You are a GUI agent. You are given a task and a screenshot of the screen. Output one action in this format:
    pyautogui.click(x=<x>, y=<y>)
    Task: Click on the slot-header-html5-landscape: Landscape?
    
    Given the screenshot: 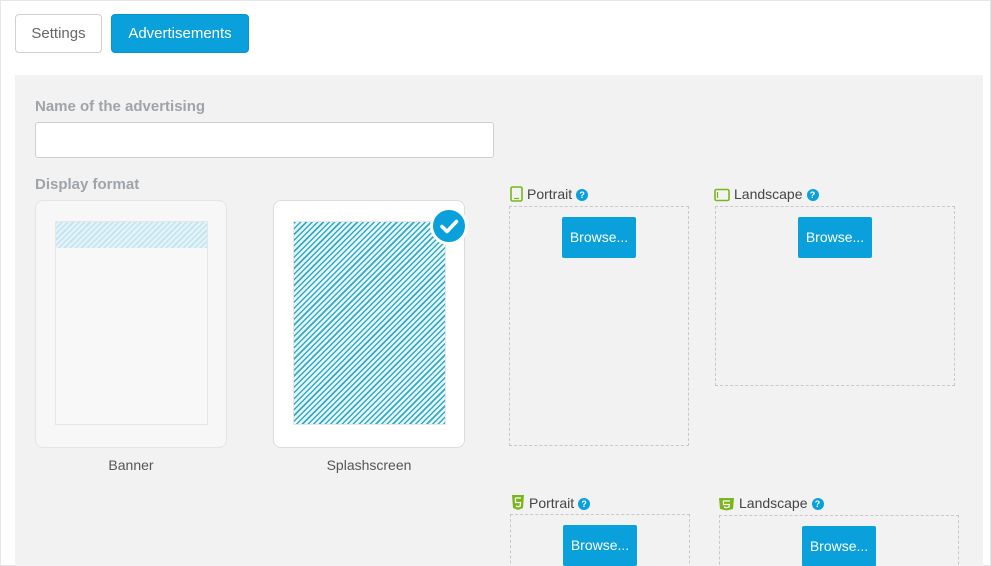 What is the action you would take?
    pyautogui.click(x=771, y=504)
    